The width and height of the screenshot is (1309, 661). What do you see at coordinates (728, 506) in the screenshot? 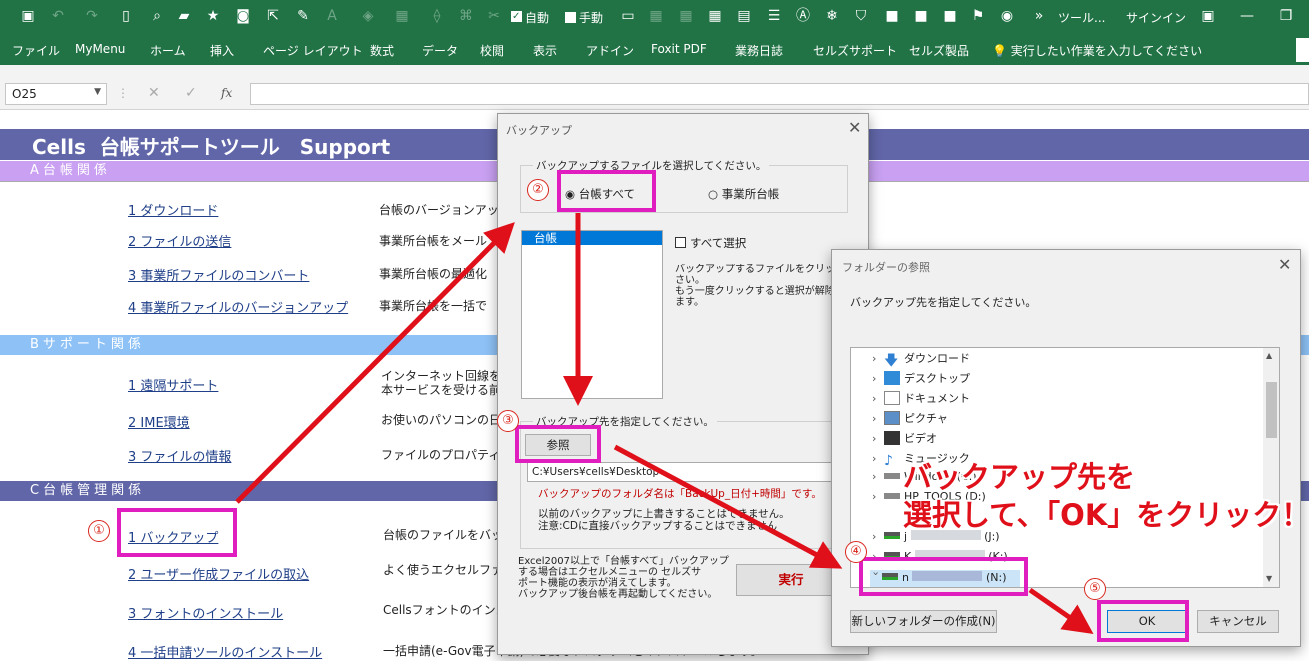
I see `arrow-step3-to-step4` at bounding box center [728, 506].